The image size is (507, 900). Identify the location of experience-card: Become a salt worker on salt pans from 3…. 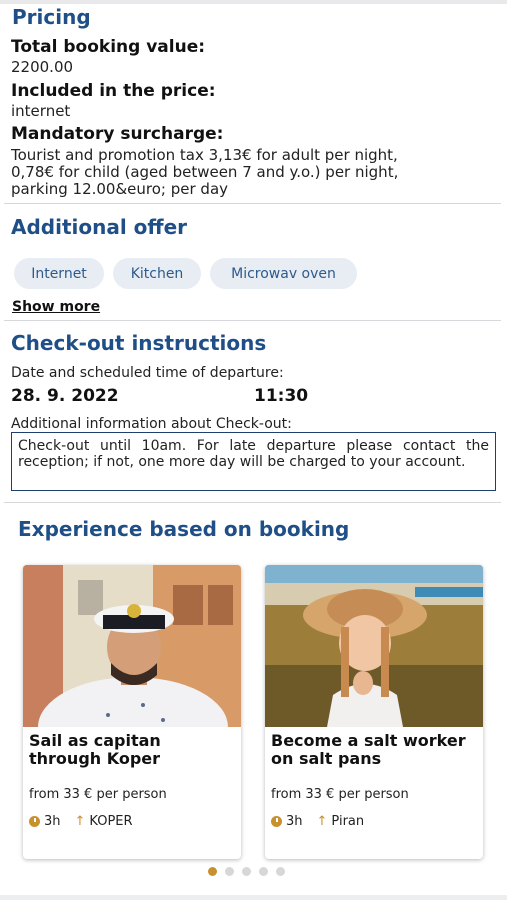
(374, 712).